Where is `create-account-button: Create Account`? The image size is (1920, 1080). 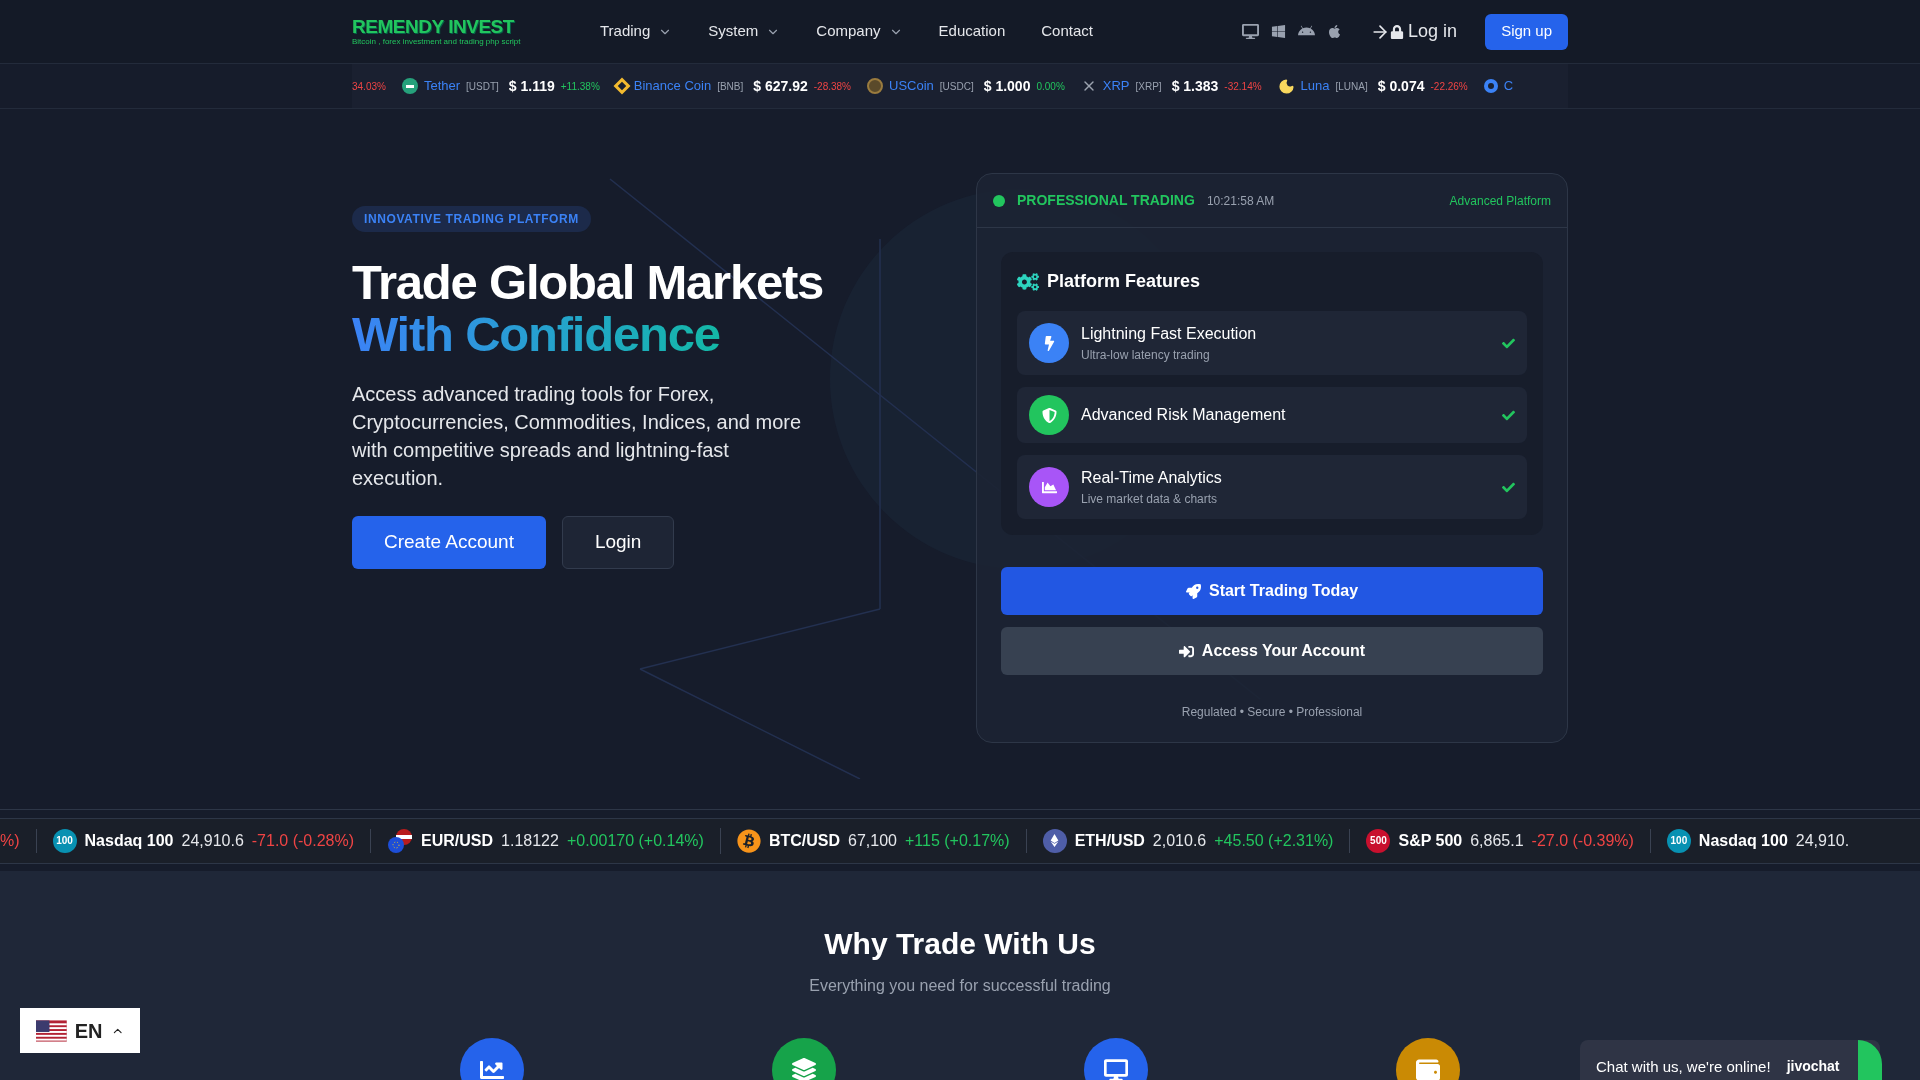
create-account-button: Create Account is located at coordinates (449, 542).